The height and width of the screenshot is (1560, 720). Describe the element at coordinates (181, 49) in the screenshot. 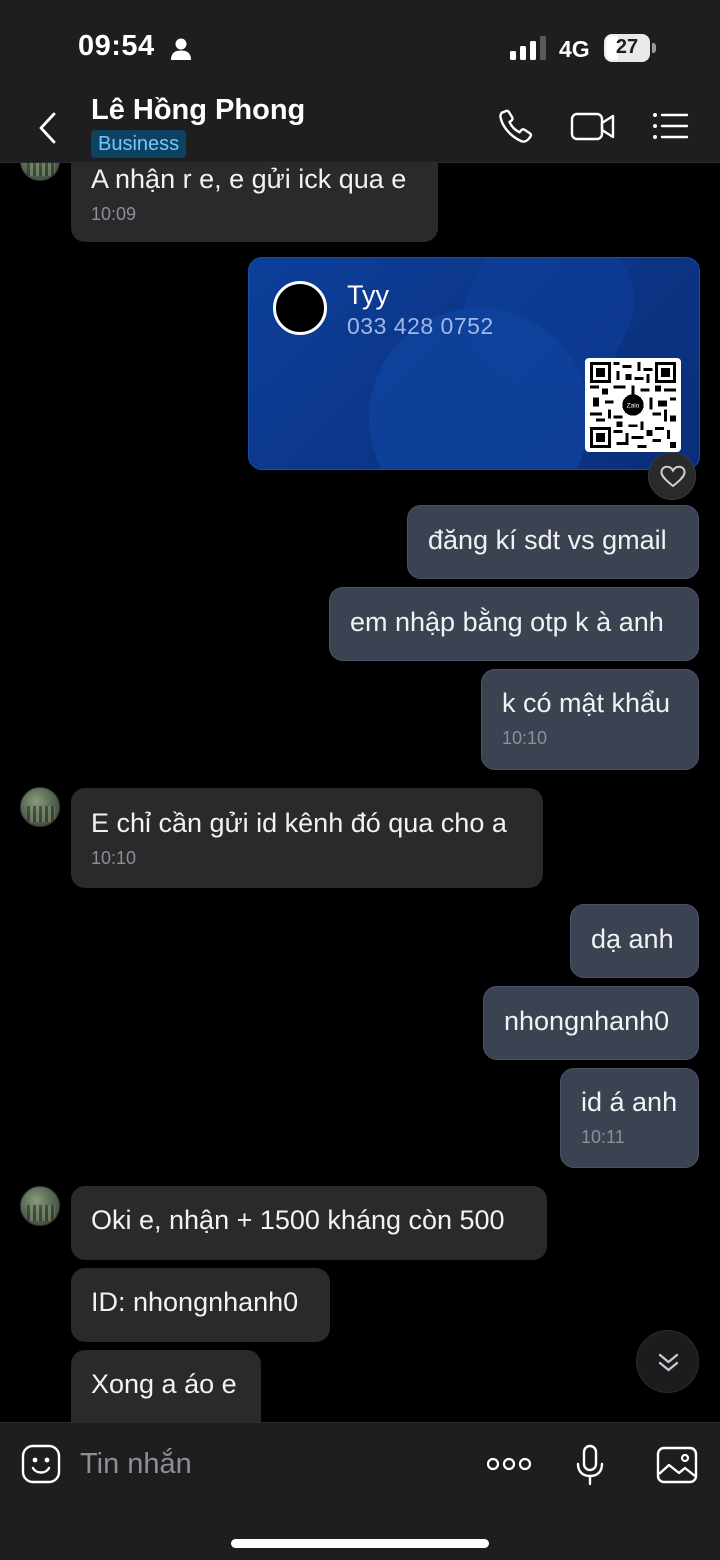

I see `person-icon` at that location.